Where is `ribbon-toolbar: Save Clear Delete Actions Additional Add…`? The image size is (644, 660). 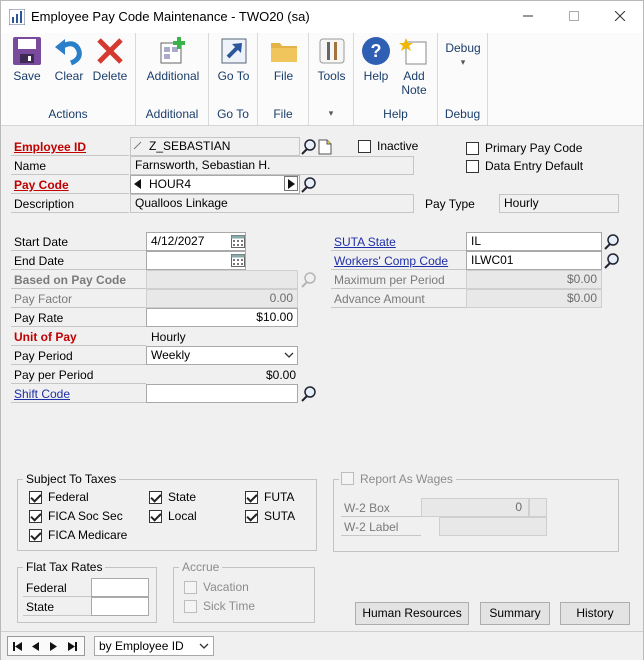
ribbon-toolbar: Save Clear Delete Actions Additional Add… is located at coordinates (322, 79).